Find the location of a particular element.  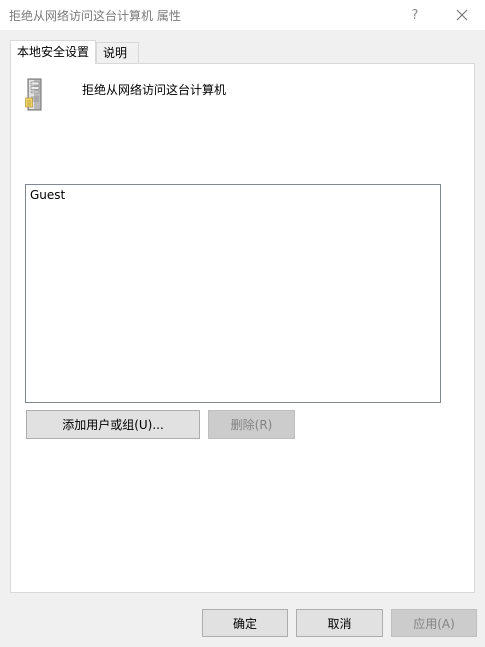

help-button: ? is located at coordinates (415, 15).